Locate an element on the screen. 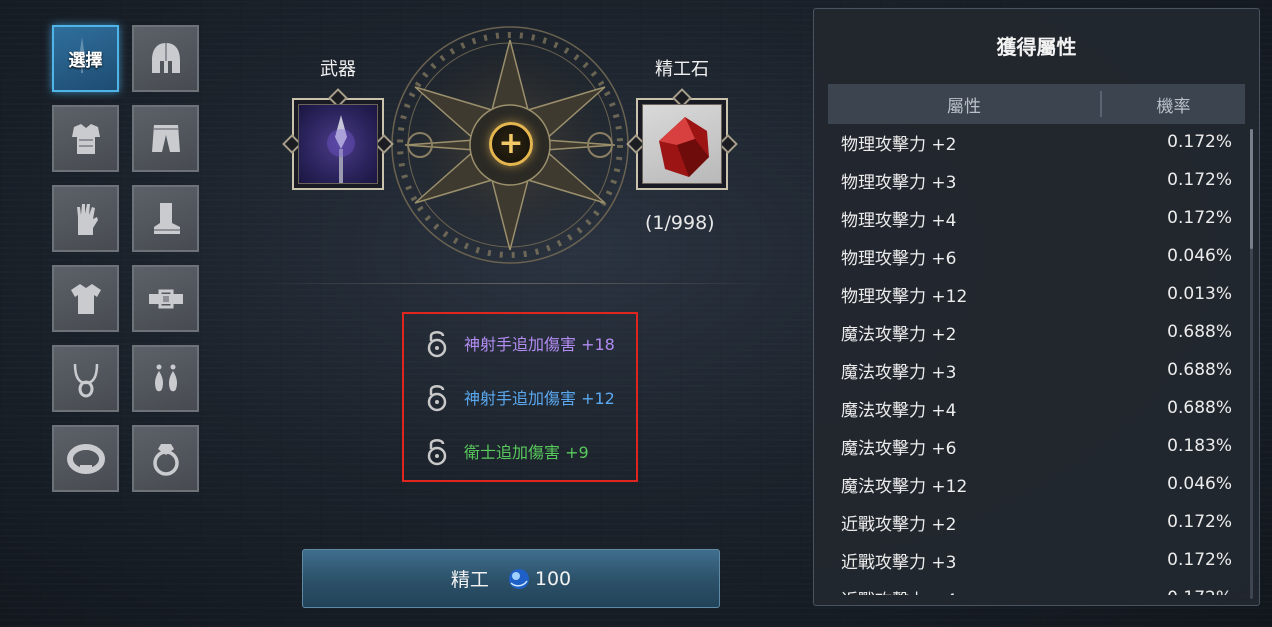 The height and width of the screenshot is (627, 1272). table-row: 魔法攻擊力 +12 0.046% is located at coordinates (1036, 484).